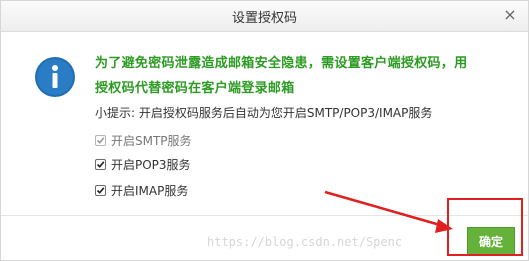  I want to click on pop3-option: 开启POP3服务, so click(143, 164).